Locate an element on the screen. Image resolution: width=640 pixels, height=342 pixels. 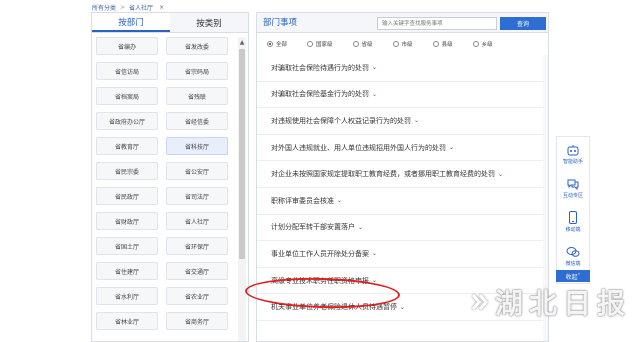
close-icon: × is located at coordinates (161, 7).